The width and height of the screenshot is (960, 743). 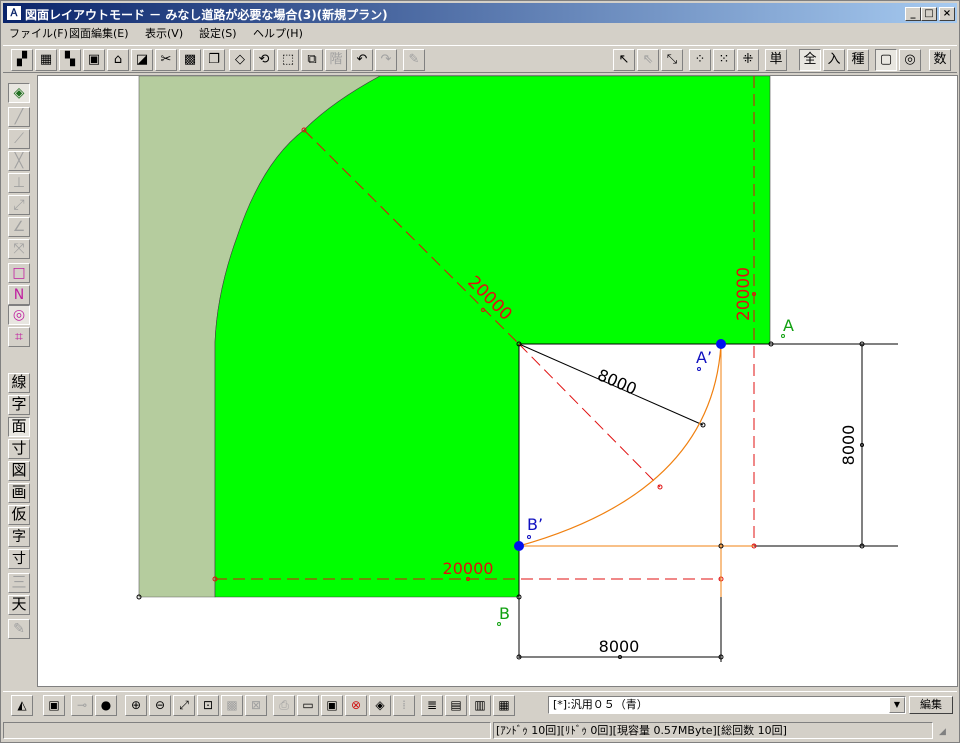 What do you see at coordinates (19, 183) in the screenshot?
I see `perpendicular-icon: ⊥` at bounding box center [19, 183].